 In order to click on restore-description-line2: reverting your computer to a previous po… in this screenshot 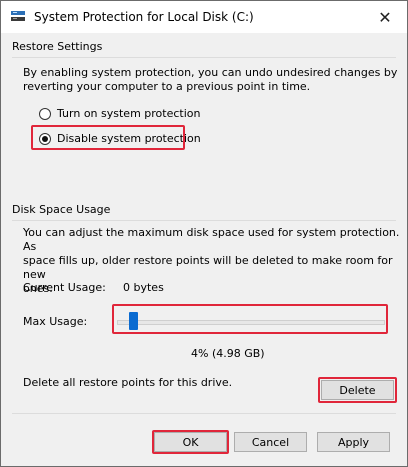, I will do `click(167, 86)`.